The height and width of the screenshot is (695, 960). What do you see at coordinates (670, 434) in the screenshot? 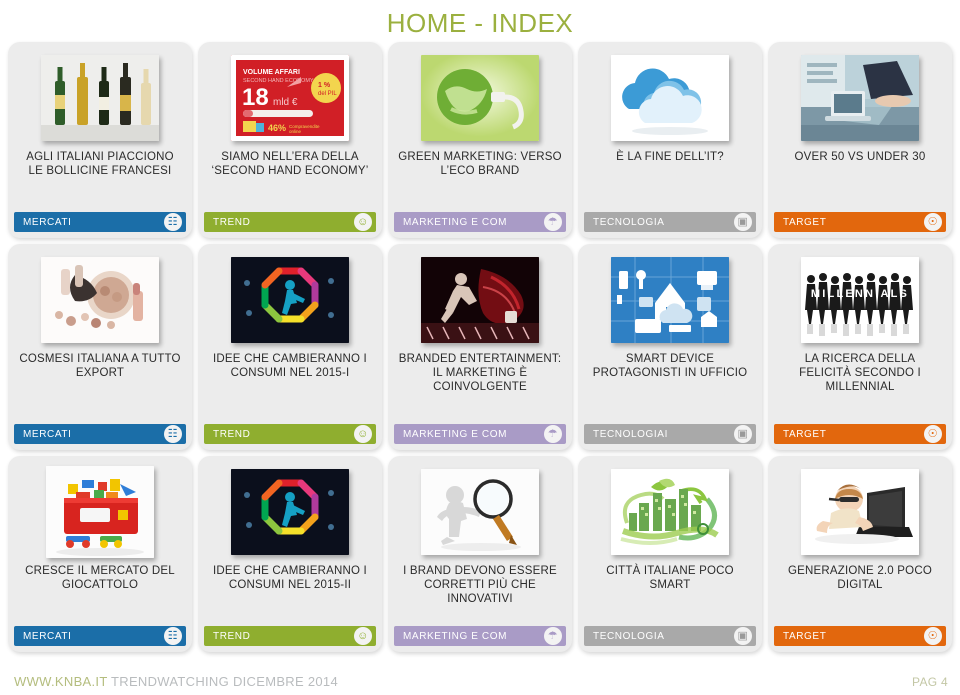
I see `card-tag-tecnologia: TECNOLOGIAI ▣` at bounding box center [670, 434].